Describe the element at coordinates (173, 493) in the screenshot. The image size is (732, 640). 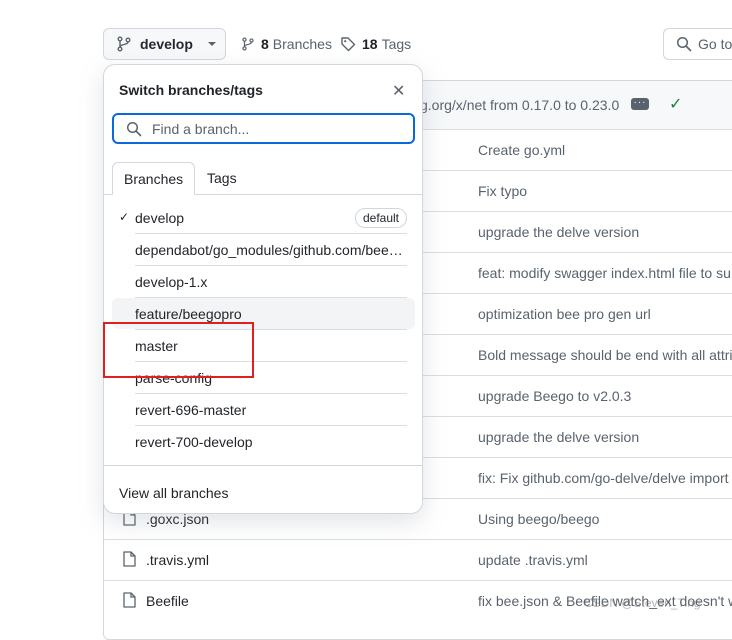
I see `view-all-branches-link: View all branches` at that location.